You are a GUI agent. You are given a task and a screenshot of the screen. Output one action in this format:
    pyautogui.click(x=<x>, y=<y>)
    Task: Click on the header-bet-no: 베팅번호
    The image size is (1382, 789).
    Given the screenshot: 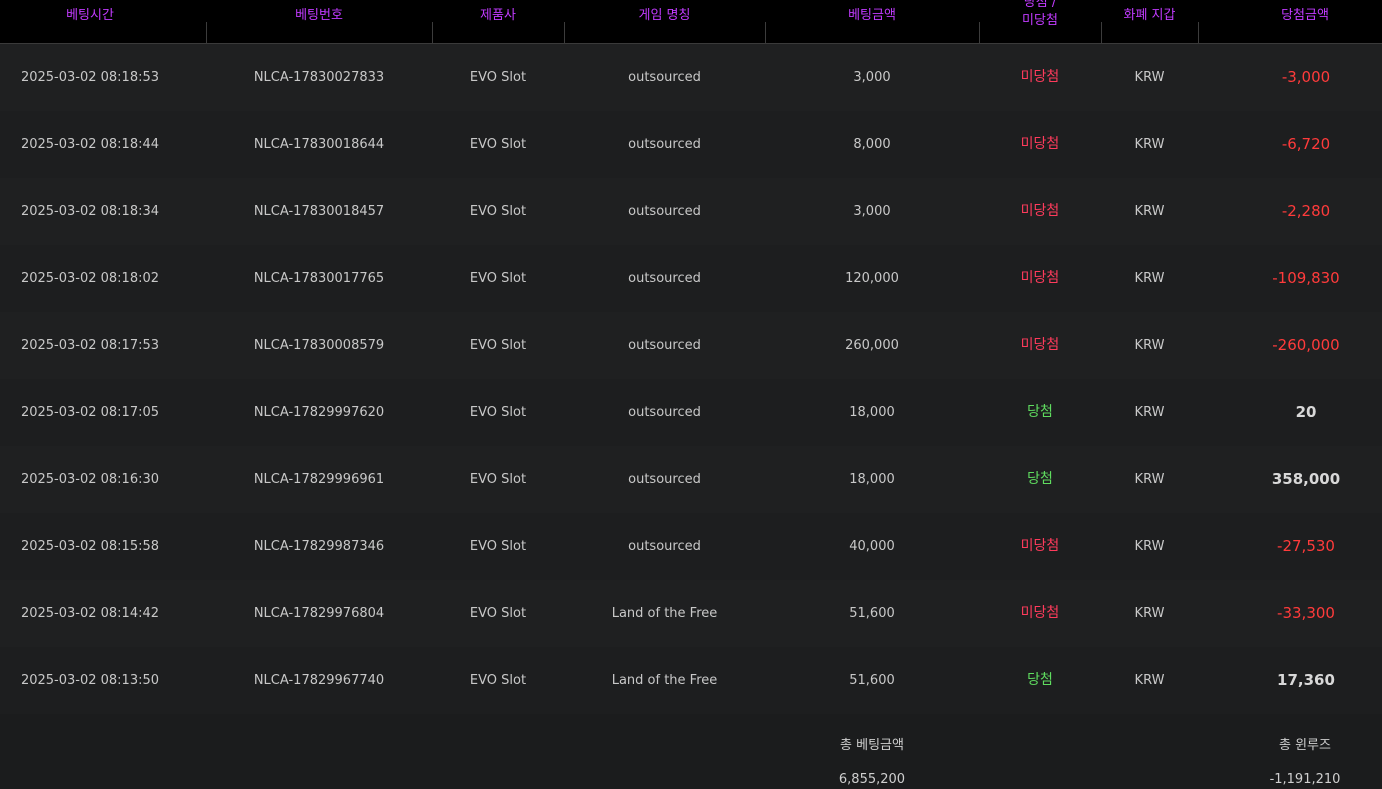 What is the action you would take?
    pyautogui.click(x=319, y=21)
    